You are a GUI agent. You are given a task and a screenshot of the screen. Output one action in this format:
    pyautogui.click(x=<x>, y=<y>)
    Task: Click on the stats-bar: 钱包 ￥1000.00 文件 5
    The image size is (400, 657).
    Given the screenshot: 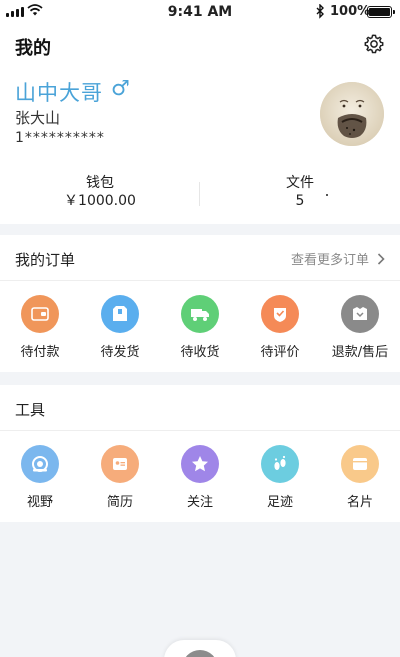 What is the action you would take?
    pyautogui.click(x=200, y=194)
    